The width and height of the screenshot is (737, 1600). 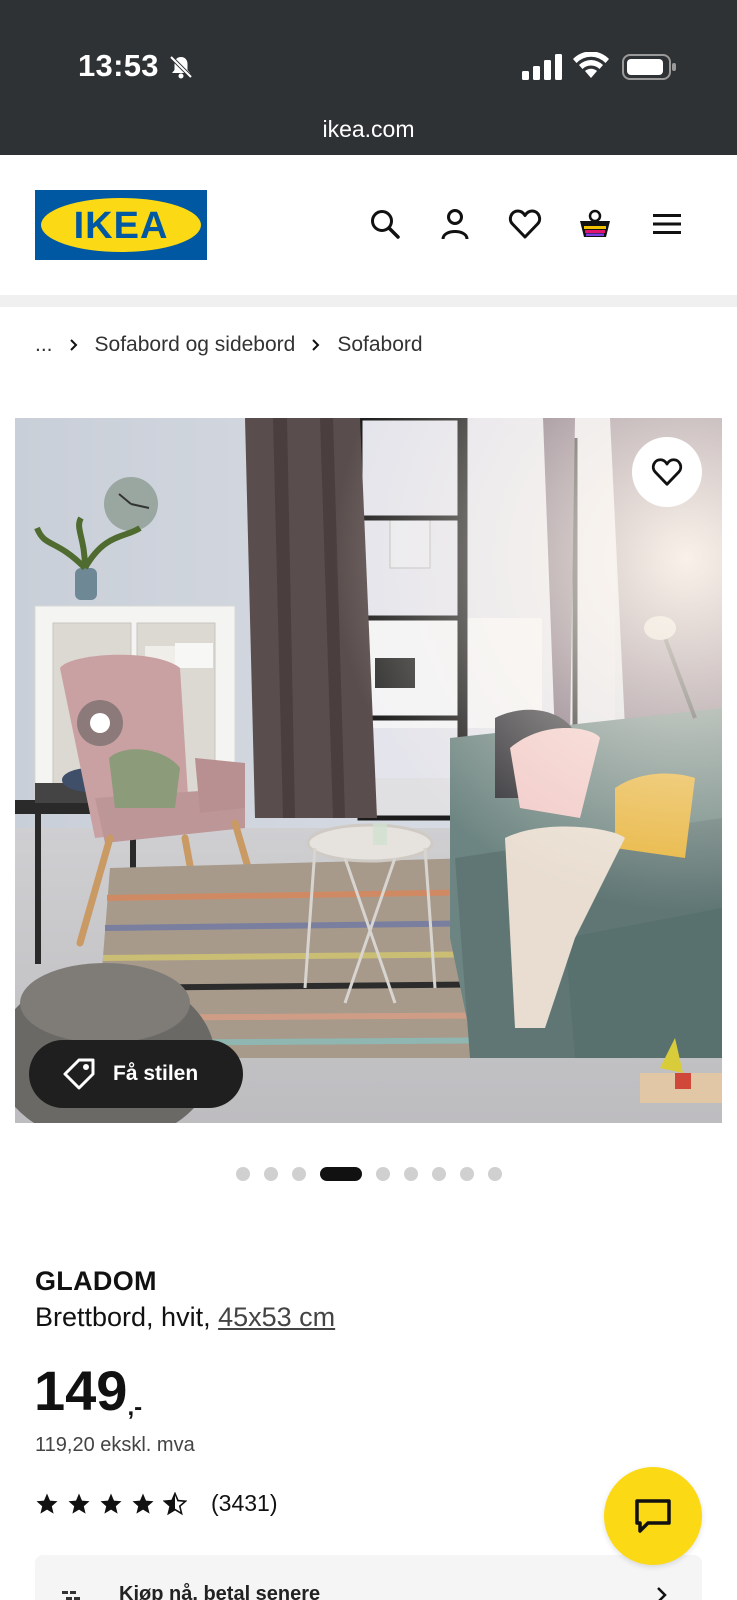 What do you see at coordinates (156, 1073) in the screenshot?
I see `shop-the-look-label: Få stilen` at bounding box center [156, 1073].